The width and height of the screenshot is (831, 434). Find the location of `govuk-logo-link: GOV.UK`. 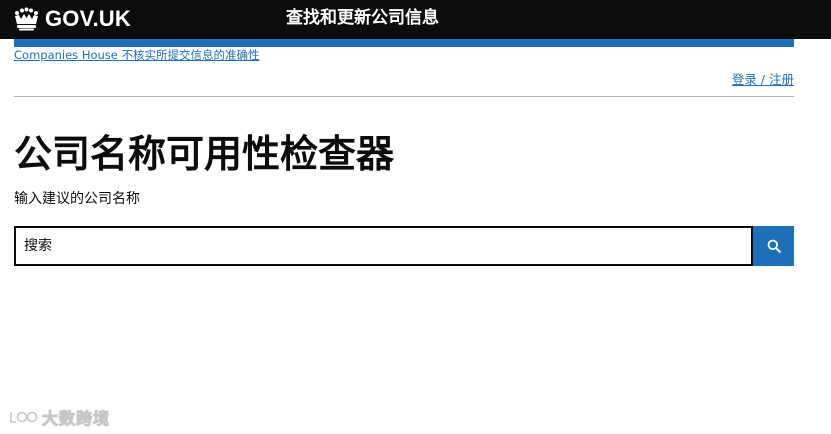

govuk-logo-link: GOV.UK is located at coordinates (72, 19).